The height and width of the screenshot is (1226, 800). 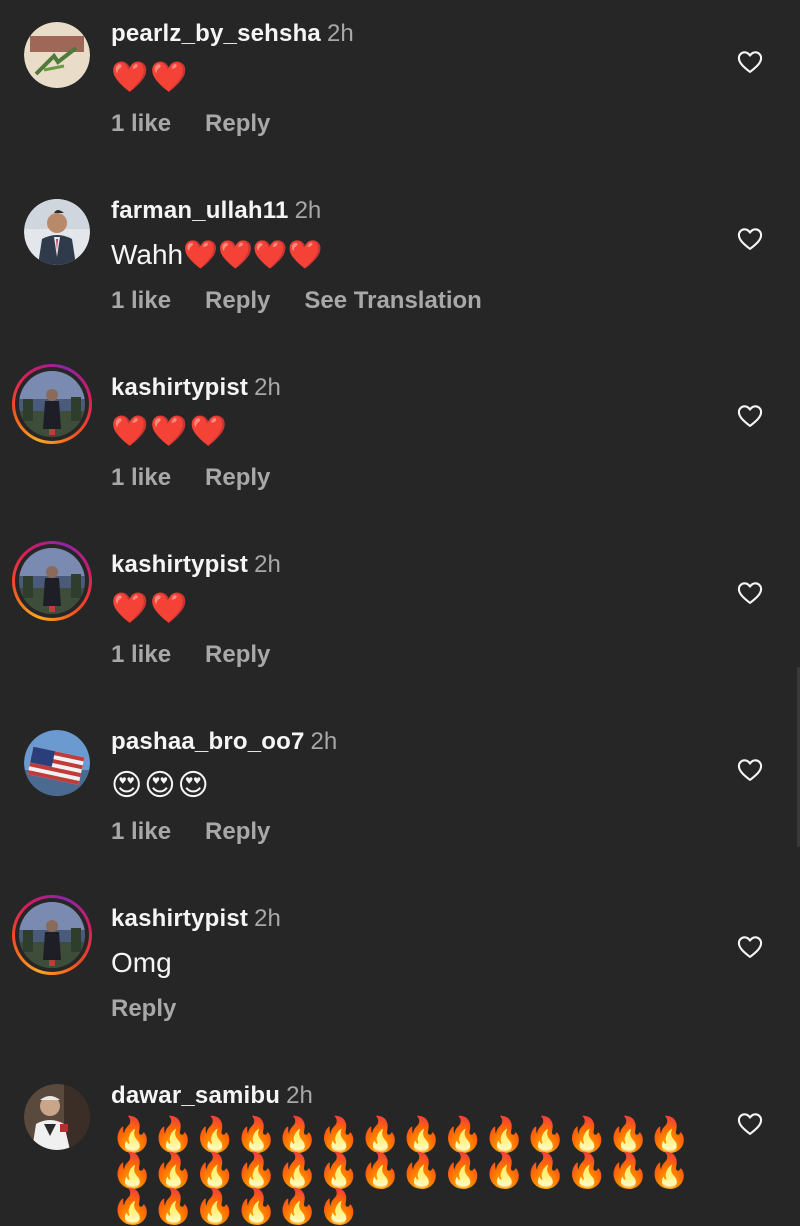 I want to click on comment-item: kashirtypist 2h ❤️❤️❤️ 1 like Reply, so click(x=400, y=442).